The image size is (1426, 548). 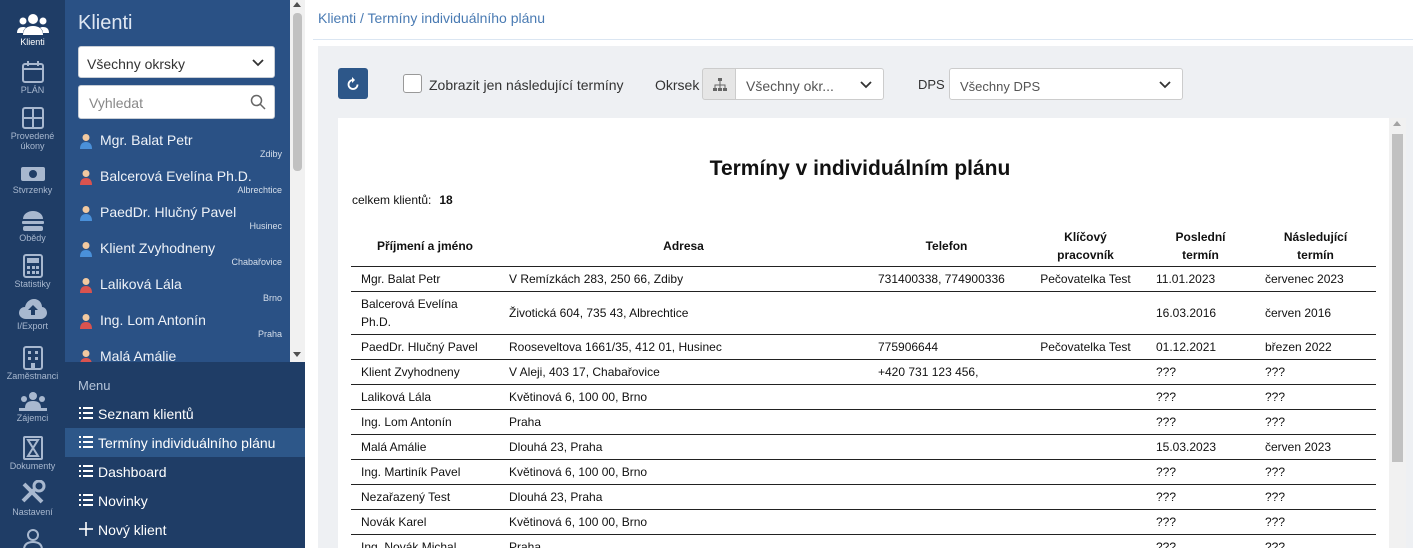 I want to click on district-select-value: Všechny okrsky, so click(x=136, y=64).